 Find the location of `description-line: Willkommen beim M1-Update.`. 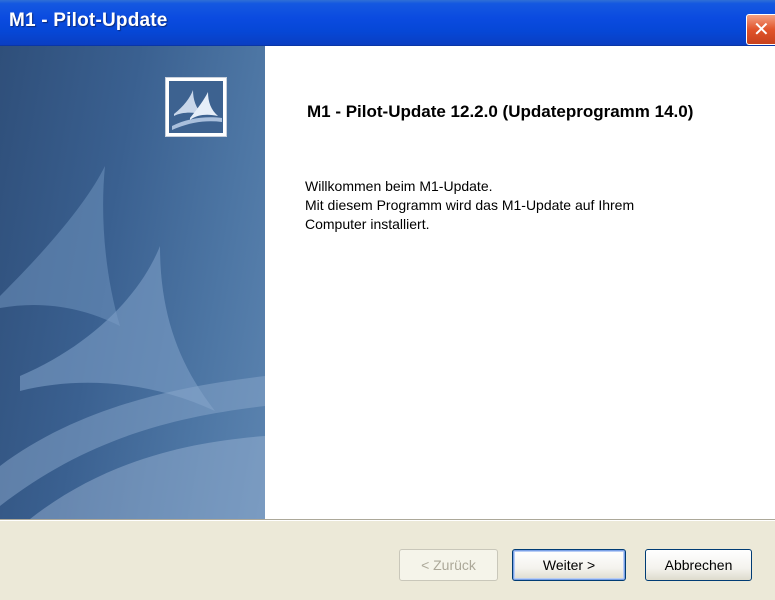

description-line: Willkommen beim M1-Update. is located at coordinates (399, 186).